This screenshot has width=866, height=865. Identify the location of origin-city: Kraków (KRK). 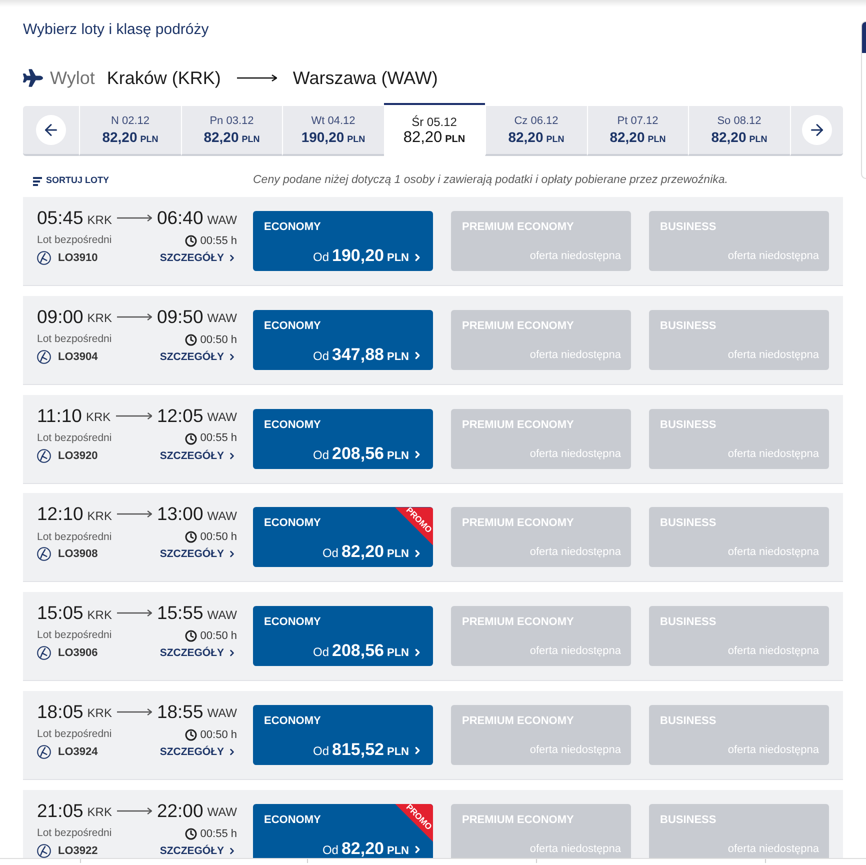
(163, 78).